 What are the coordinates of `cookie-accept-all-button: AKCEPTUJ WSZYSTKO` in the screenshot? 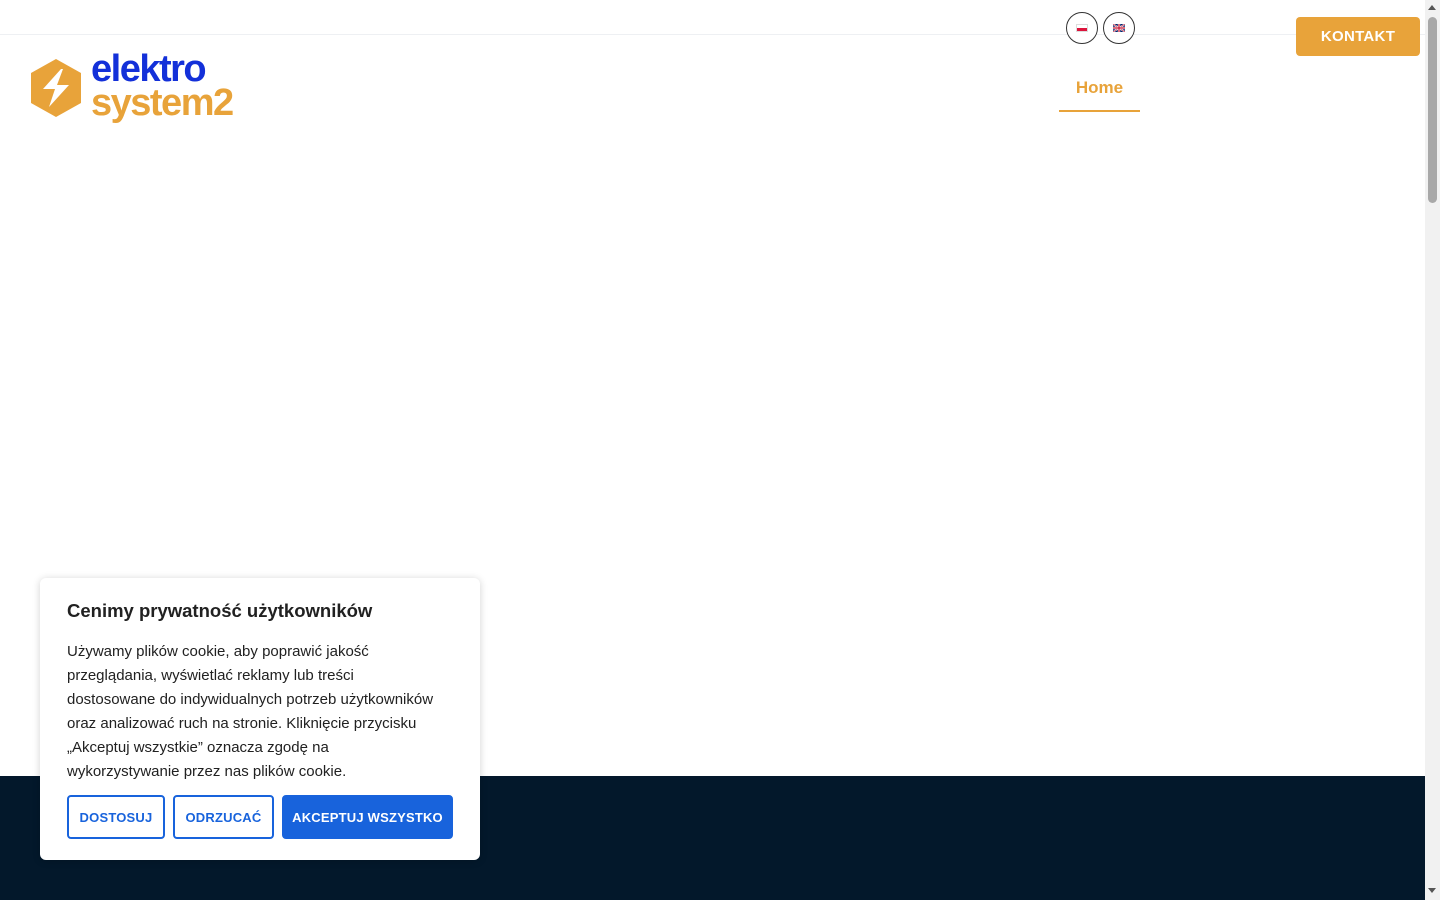 It's located at (367, 817).